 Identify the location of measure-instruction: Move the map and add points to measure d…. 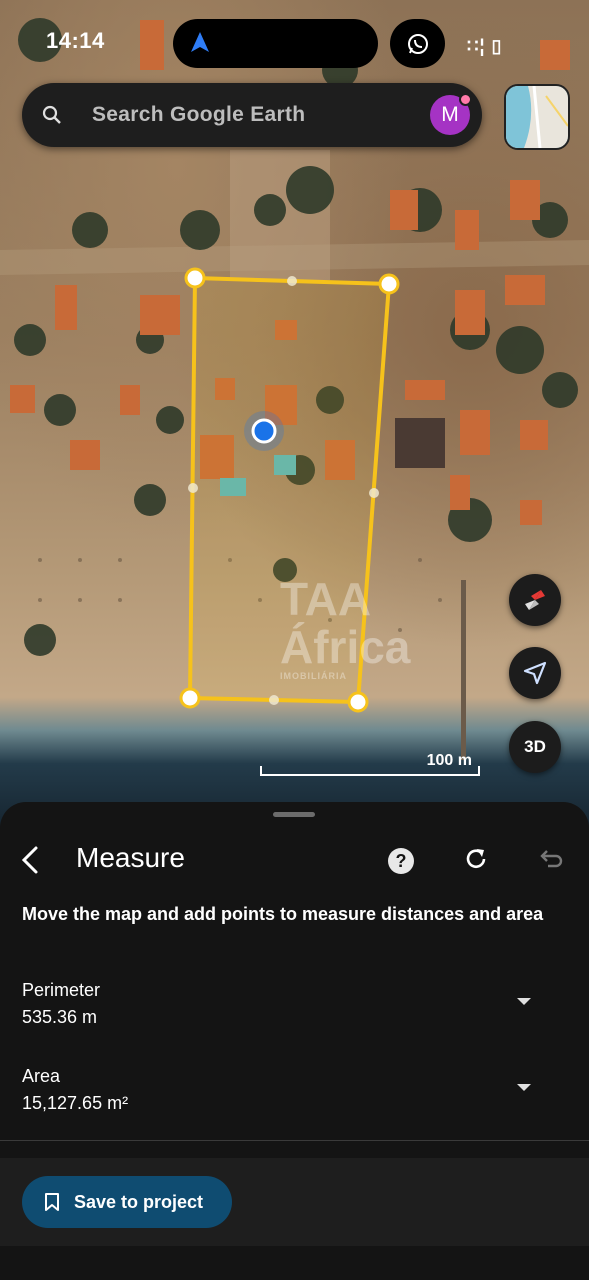
(283, 914).